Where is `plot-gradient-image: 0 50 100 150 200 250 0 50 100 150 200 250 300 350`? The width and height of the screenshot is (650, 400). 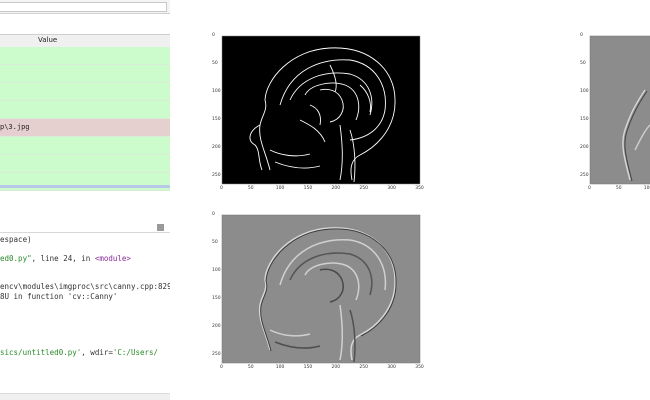 plot-gradient-image: 0 50 100 150 200 250 0 50 100 150 200 250 300 350 is located at coordinates (320, 292).